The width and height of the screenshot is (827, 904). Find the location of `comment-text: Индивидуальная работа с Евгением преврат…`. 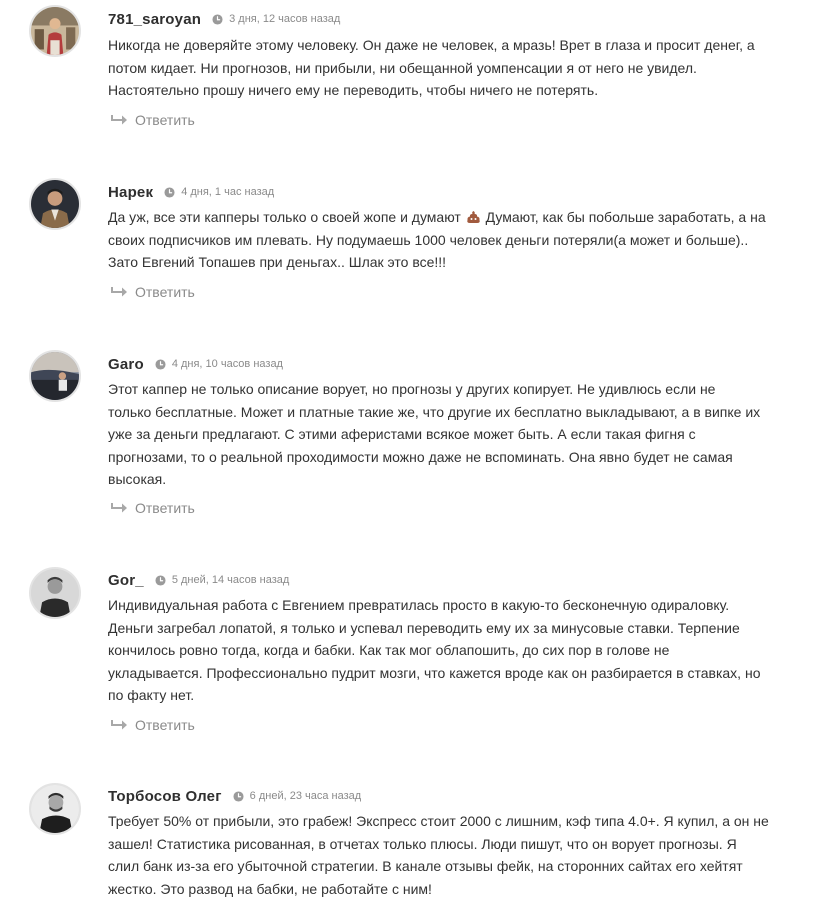

comment-text: Индивидуальная работа с Евгением преврат… is located at coordinates (448, 650).